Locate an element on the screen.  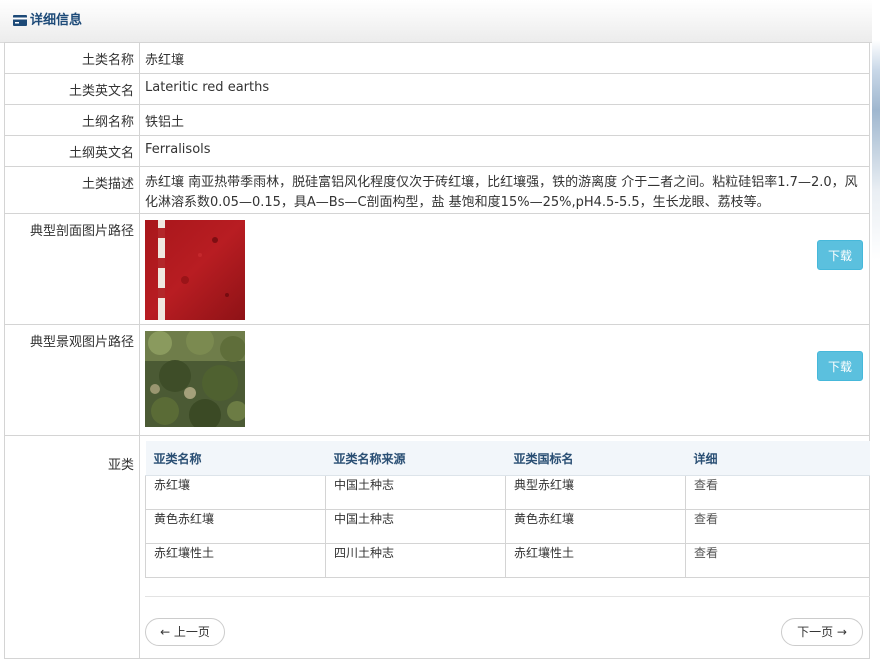
table-row: 赤红壤 中国土种志 典型赤红壤 查看 is located at coordinates (507, 492).